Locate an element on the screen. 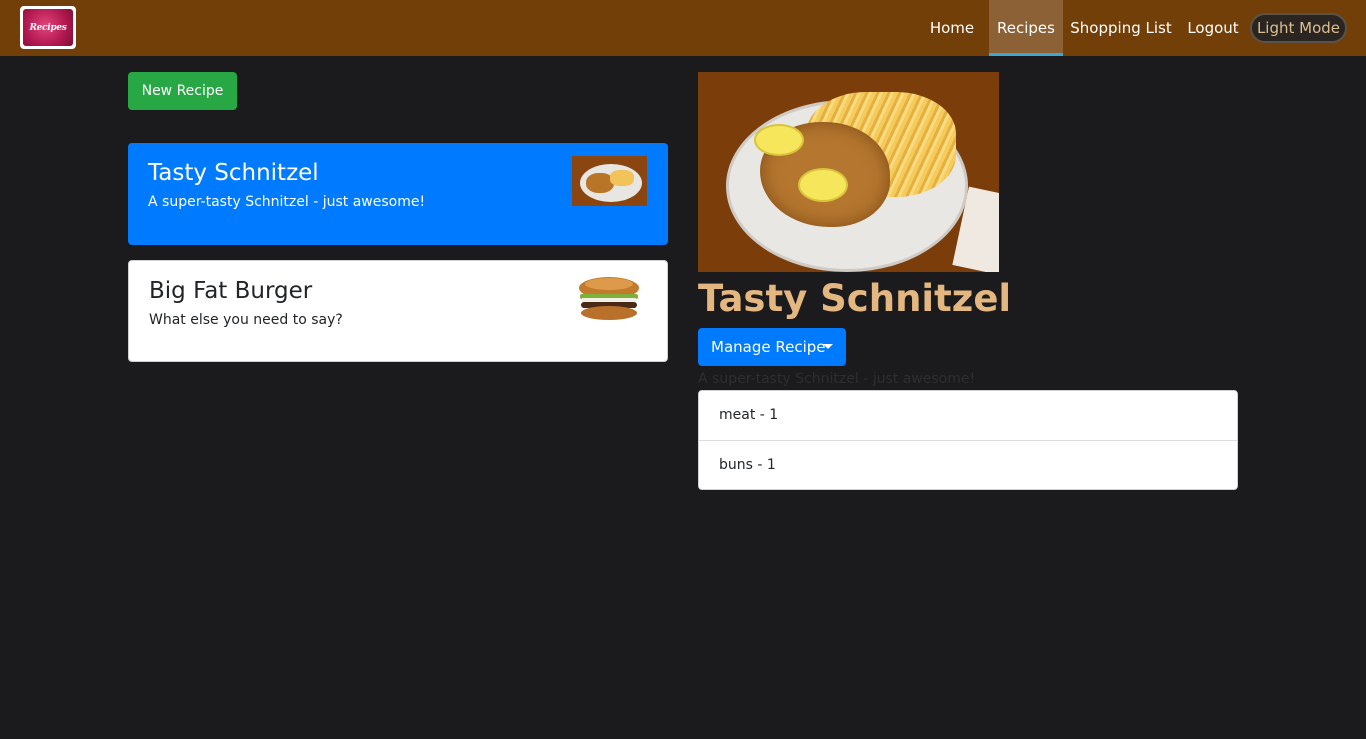 The height and width of the screenshot is (739, 1366). schnitzel-thumbnail is located at coordinates (609, 181).